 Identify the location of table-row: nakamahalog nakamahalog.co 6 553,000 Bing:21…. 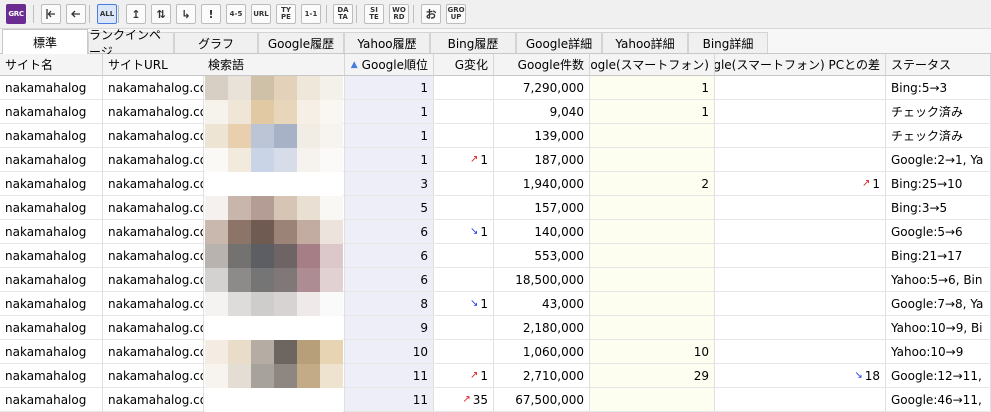
(495, 256).